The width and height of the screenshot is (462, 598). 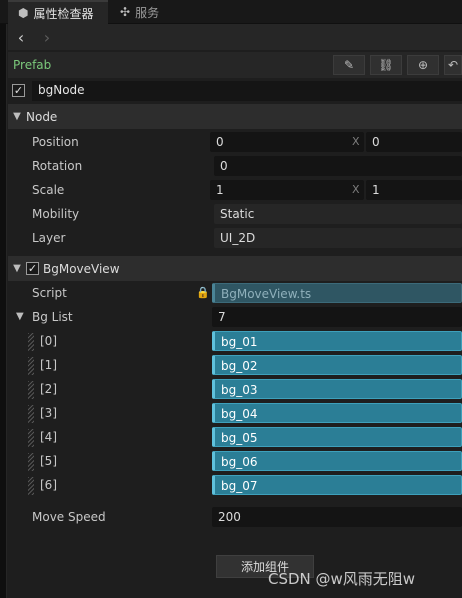 I want to click on list-item: [0] bg_01, so click(x=235, y=342).